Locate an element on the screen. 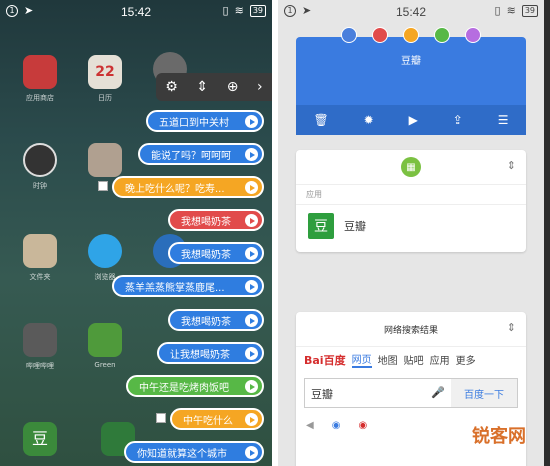 This screenshot has height=466, width=550. file-folder-icon: 文件夹 is located at coordinates (40, 258).